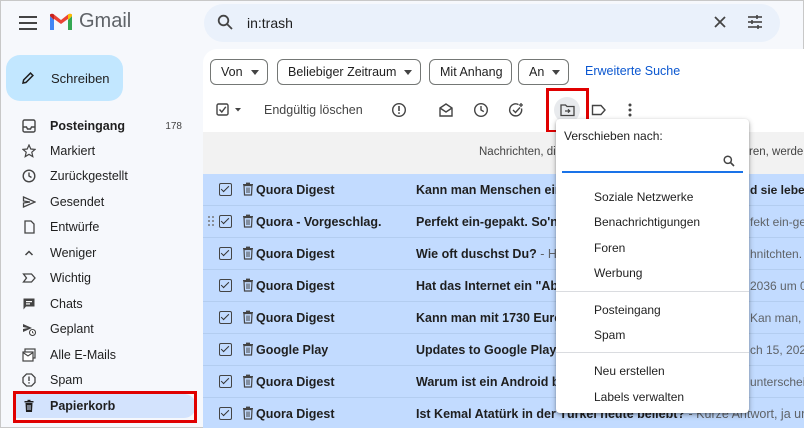  Describe the element at coordinates (777, 190) in the screenshot. I see `email-snippet-end: d sie leber` at that location.